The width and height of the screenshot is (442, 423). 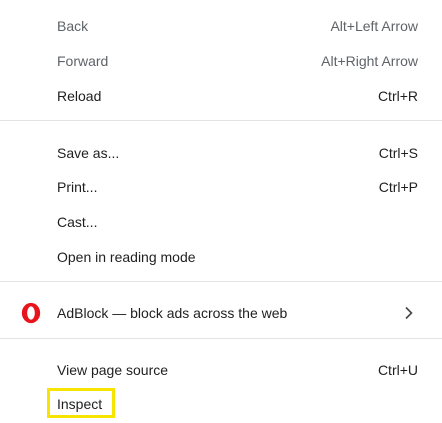 I want to click on menu-item-label: Open in reading mode, so click(x=126, y=256).